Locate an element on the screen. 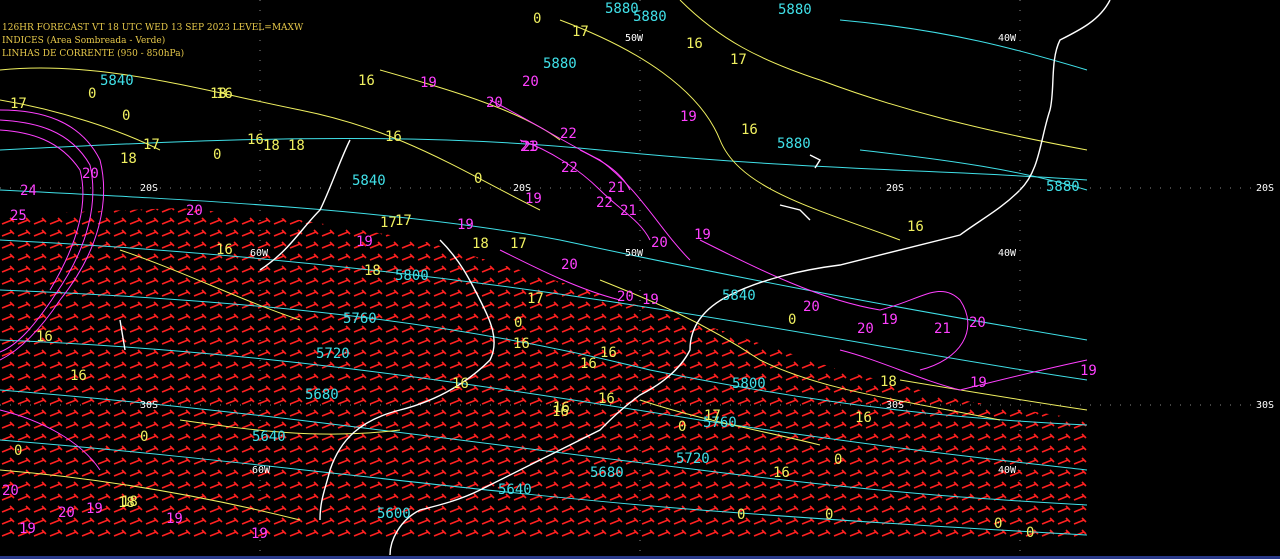 The height and width of the screenshot is (559, 1280). streamlines-legend: LINHAS DE CORRENTE (950 - 850hPa) is located at coordinates (93, 54).